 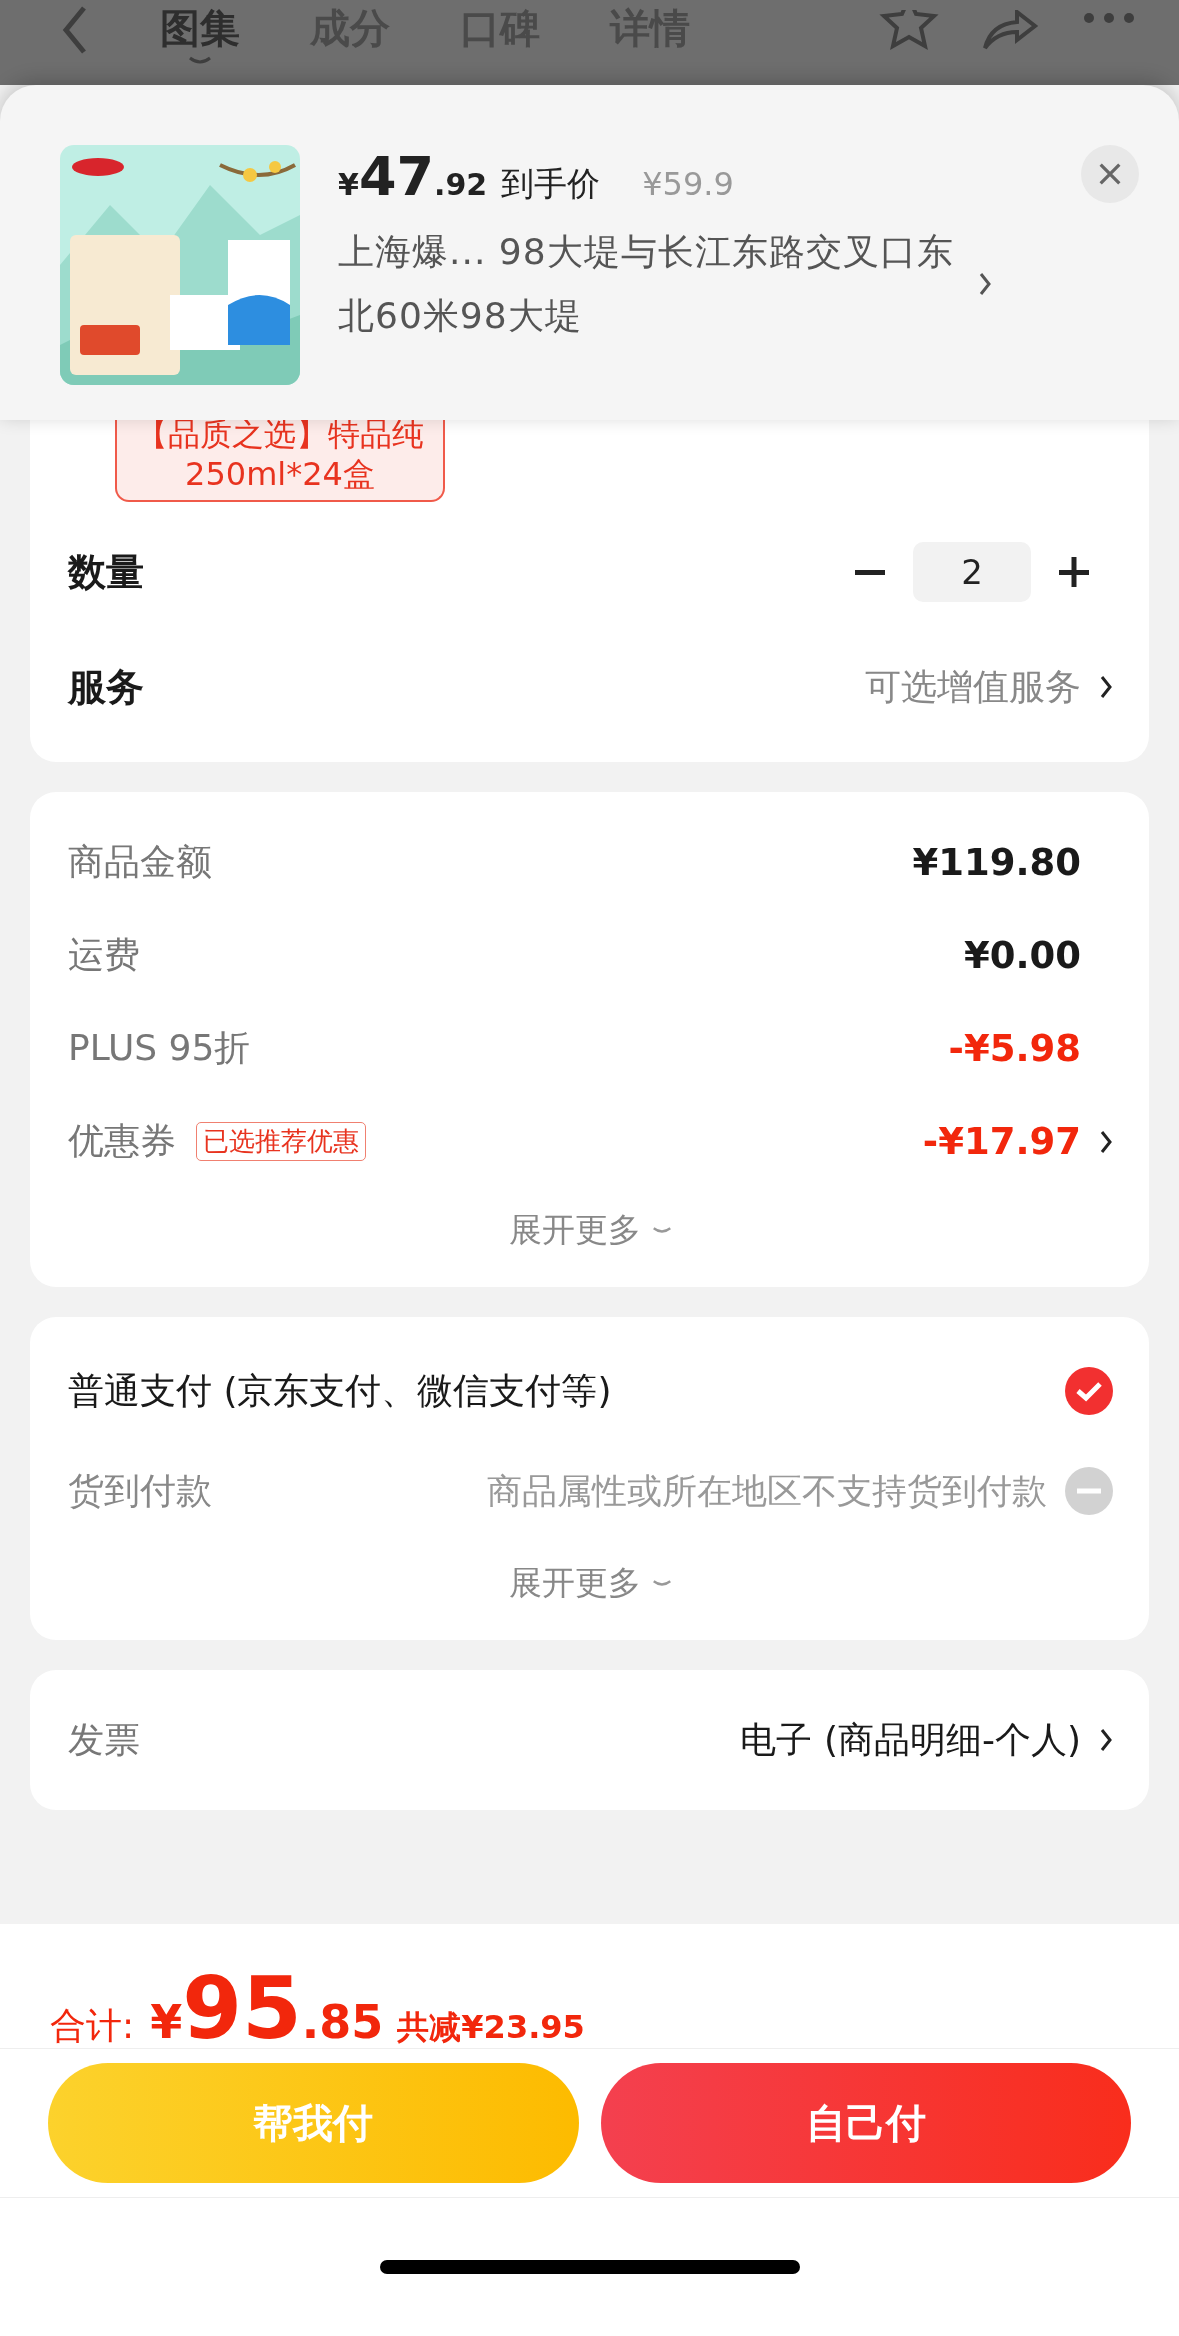 I want to click on tab: 图集, so click(x=200, y=34).